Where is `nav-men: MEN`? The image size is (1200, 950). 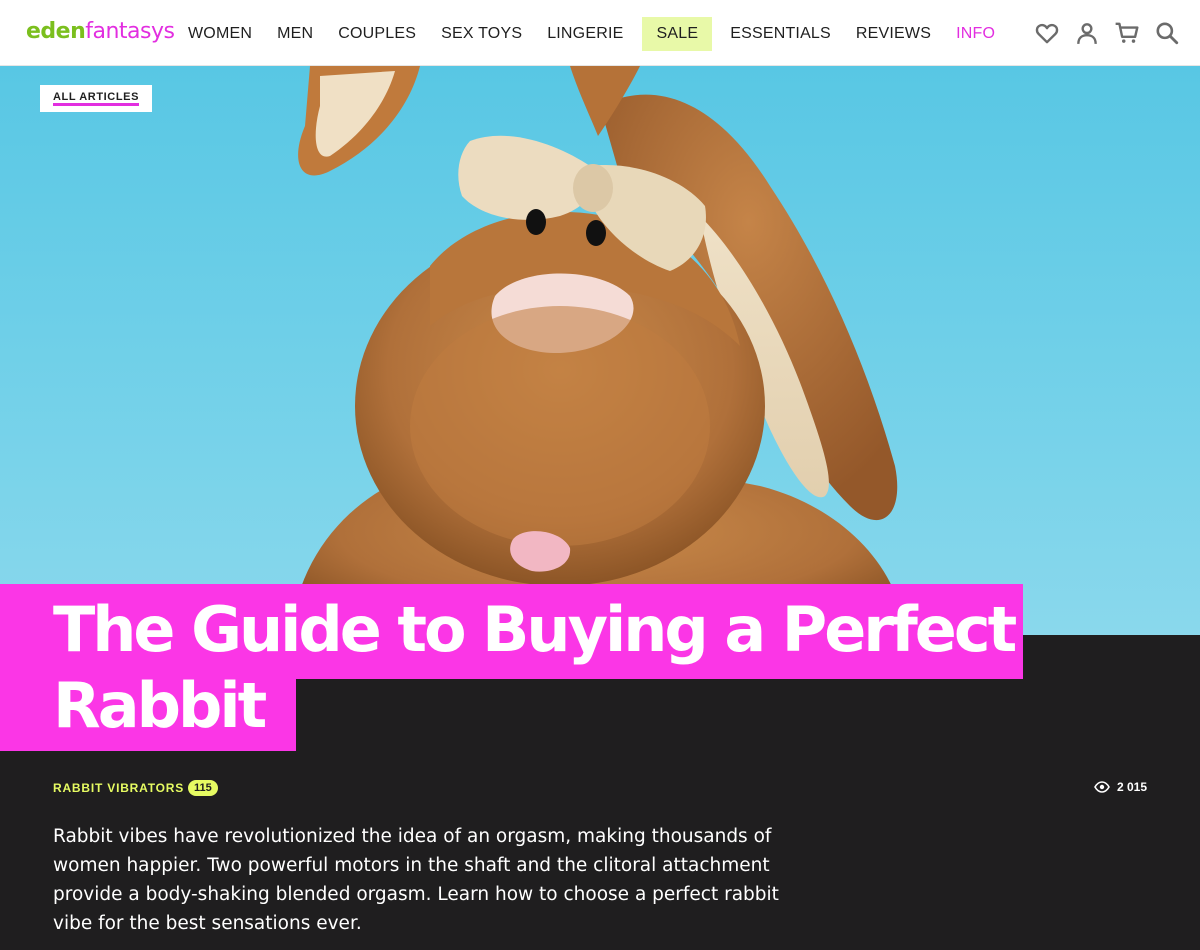
nav-men: MEN is located at coordinates (295, 34).